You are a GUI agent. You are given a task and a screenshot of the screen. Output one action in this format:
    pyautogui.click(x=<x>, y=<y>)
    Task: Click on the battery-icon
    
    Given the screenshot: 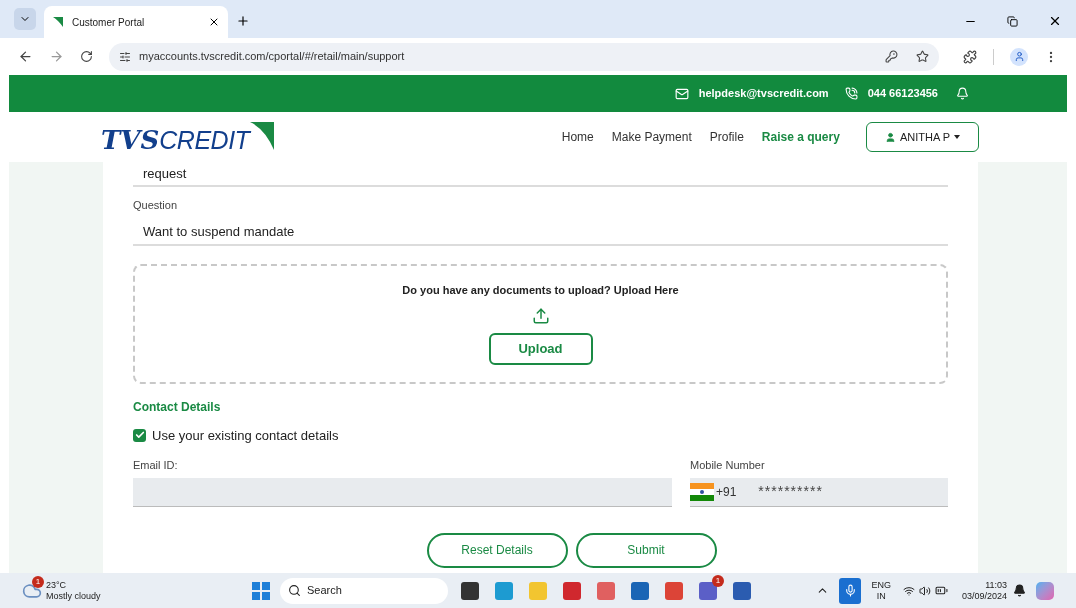 What is the action you would take?
    pyautogui.click(x=941, y=590)
    